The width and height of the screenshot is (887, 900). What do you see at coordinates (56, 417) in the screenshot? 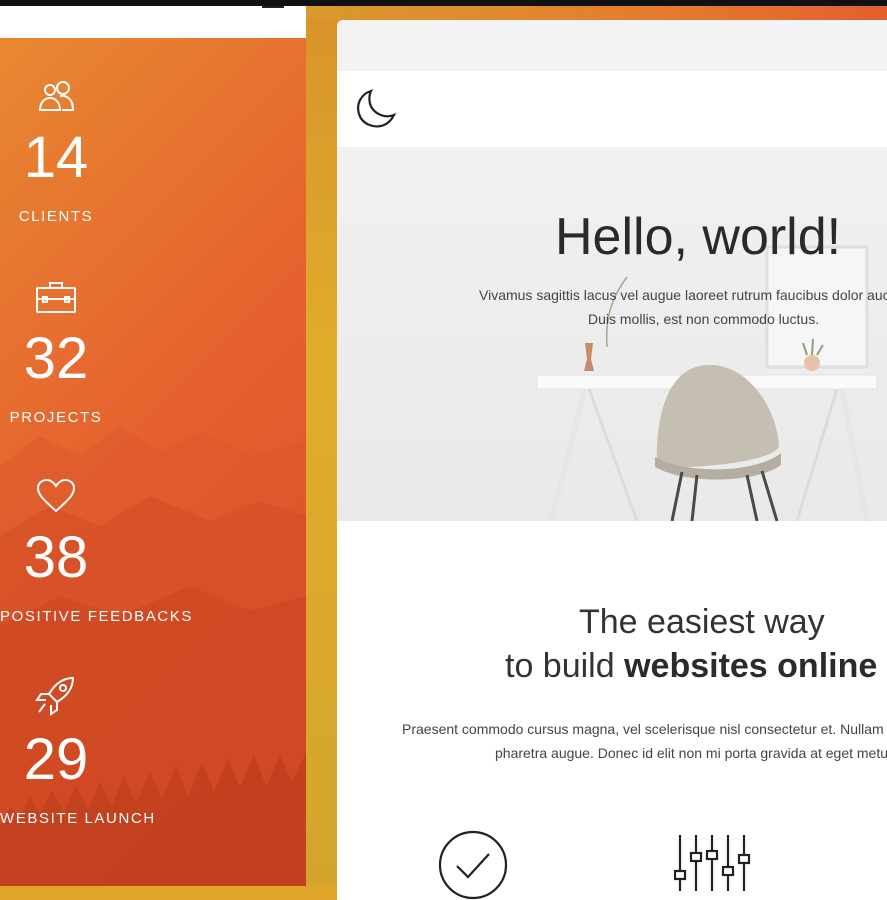
I see `stat-label: PROJECTS` at bounding box center [56, 417].